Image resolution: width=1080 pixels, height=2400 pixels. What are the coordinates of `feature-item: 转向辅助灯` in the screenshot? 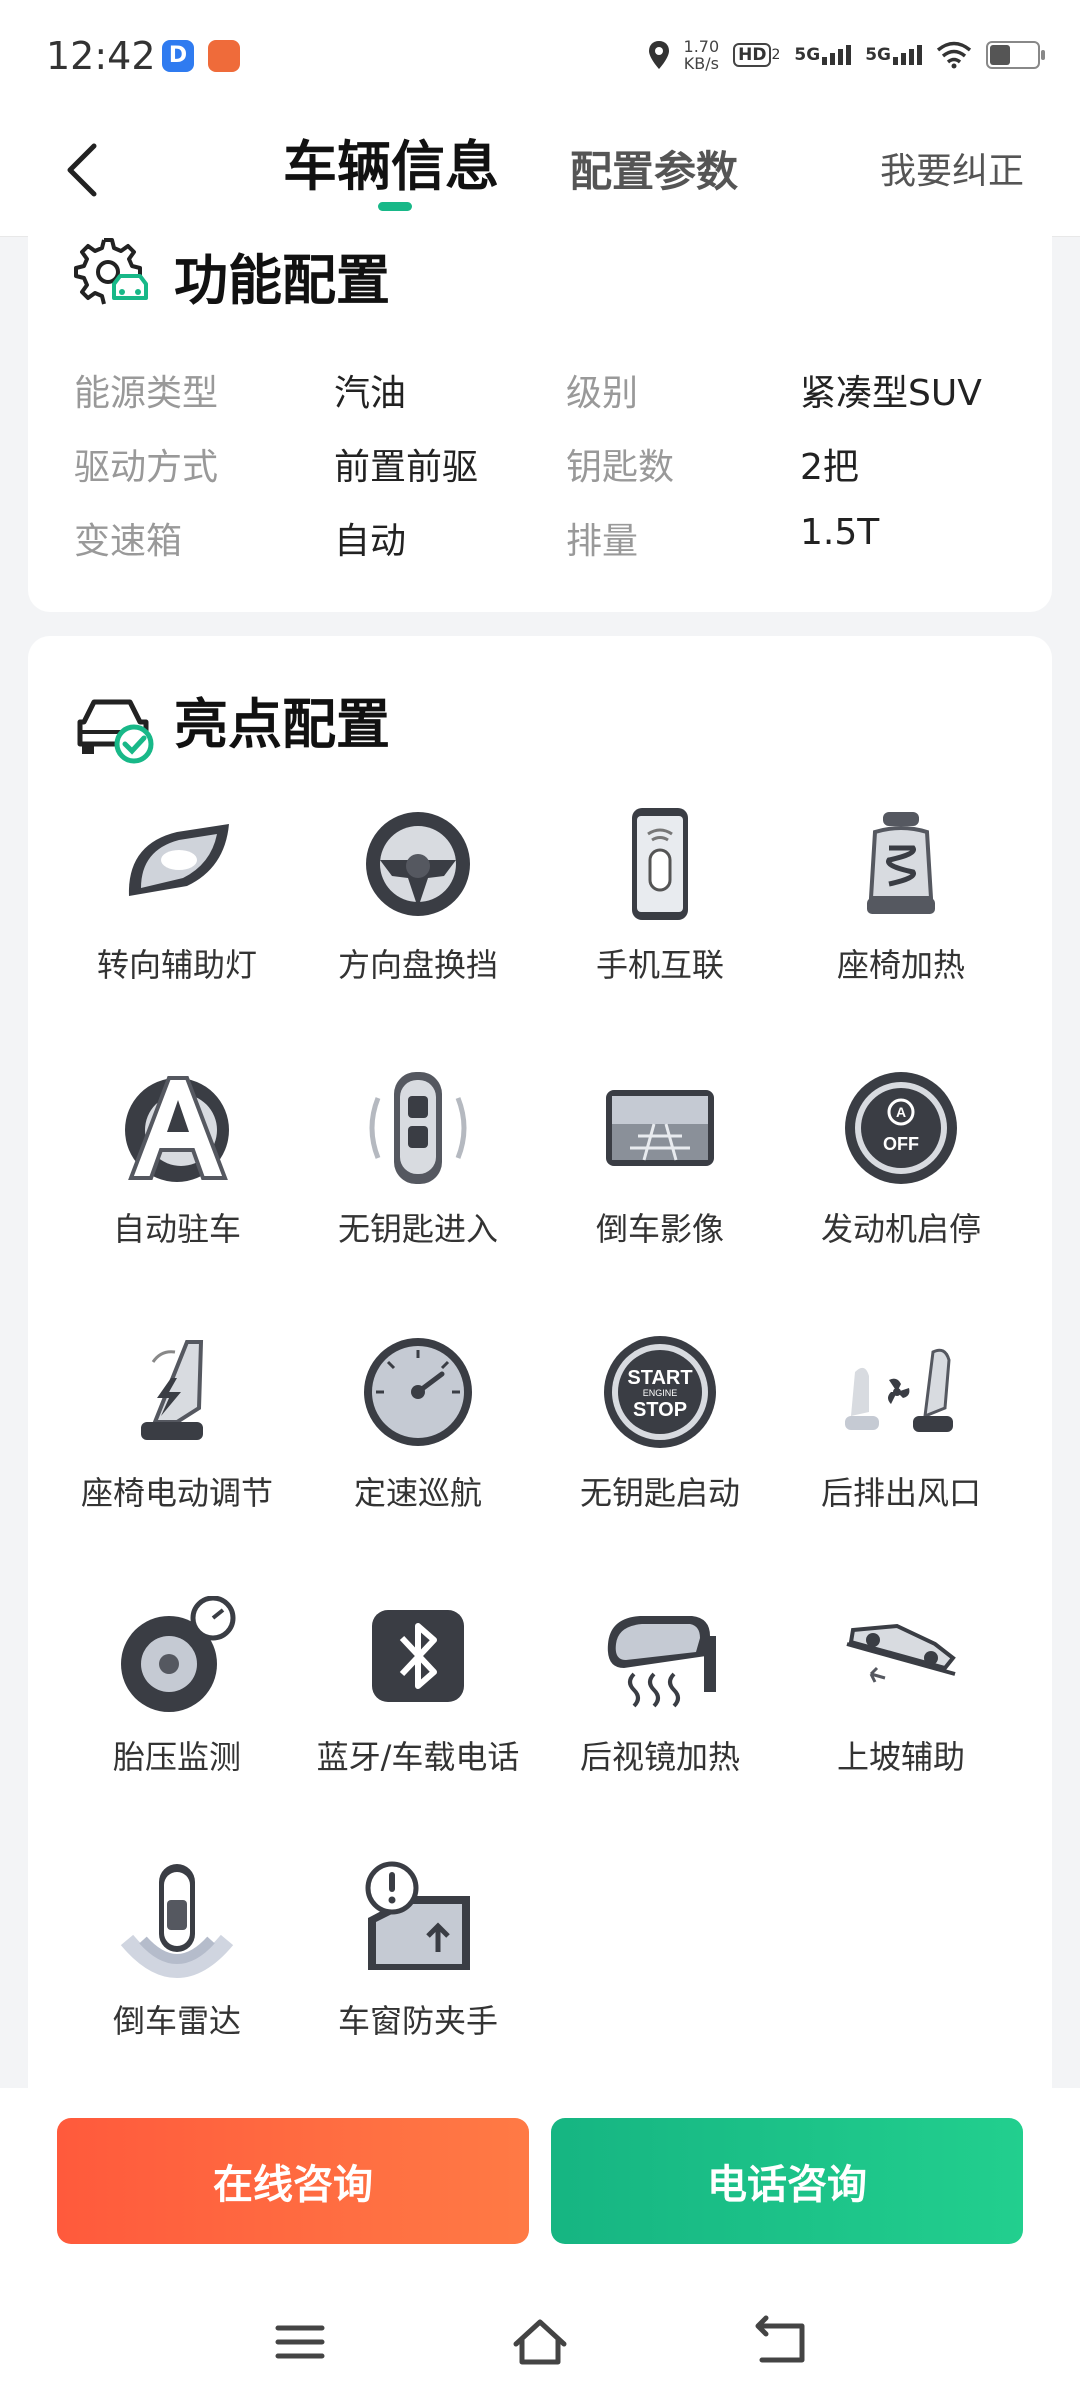 It's located at (177, 896).